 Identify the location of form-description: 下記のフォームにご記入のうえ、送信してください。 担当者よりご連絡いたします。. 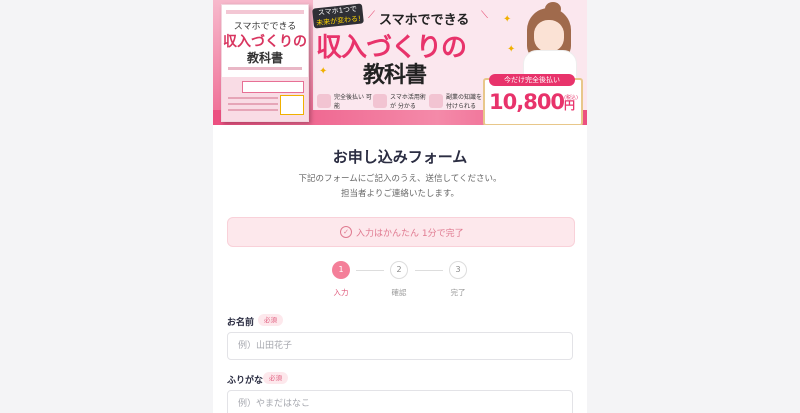
(400, 186).